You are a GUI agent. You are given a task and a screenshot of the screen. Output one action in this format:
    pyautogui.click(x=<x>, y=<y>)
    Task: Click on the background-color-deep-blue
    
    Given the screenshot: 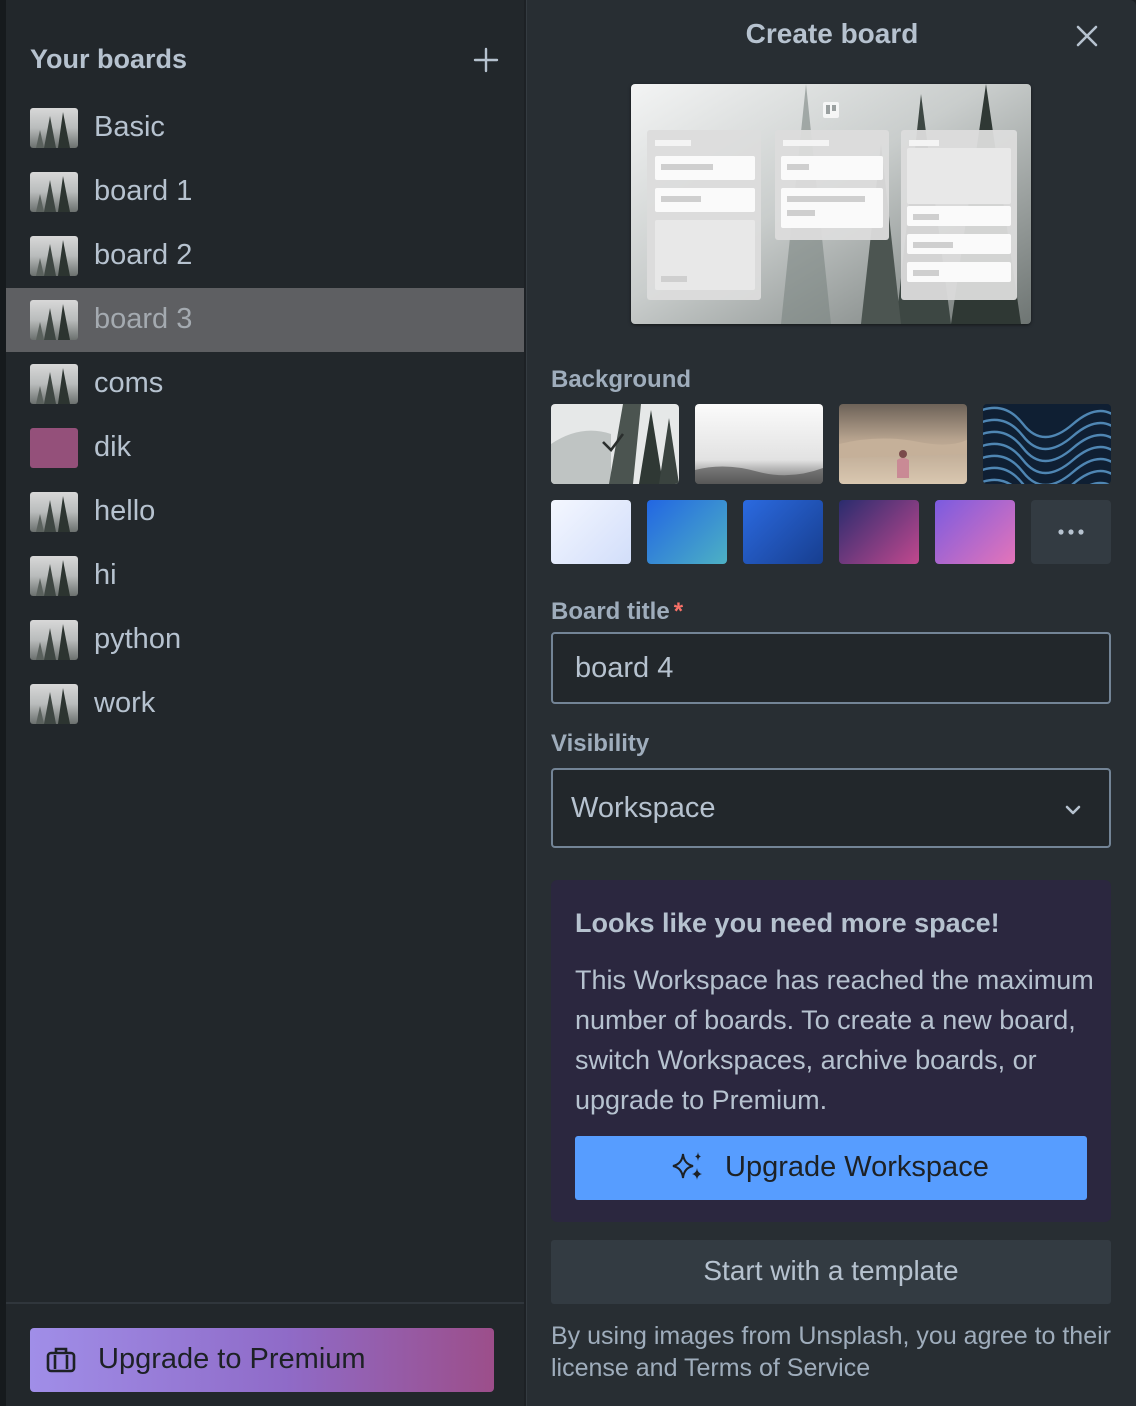 What is the action you would take?
    pyautogui.click(x=783, y=532)
    